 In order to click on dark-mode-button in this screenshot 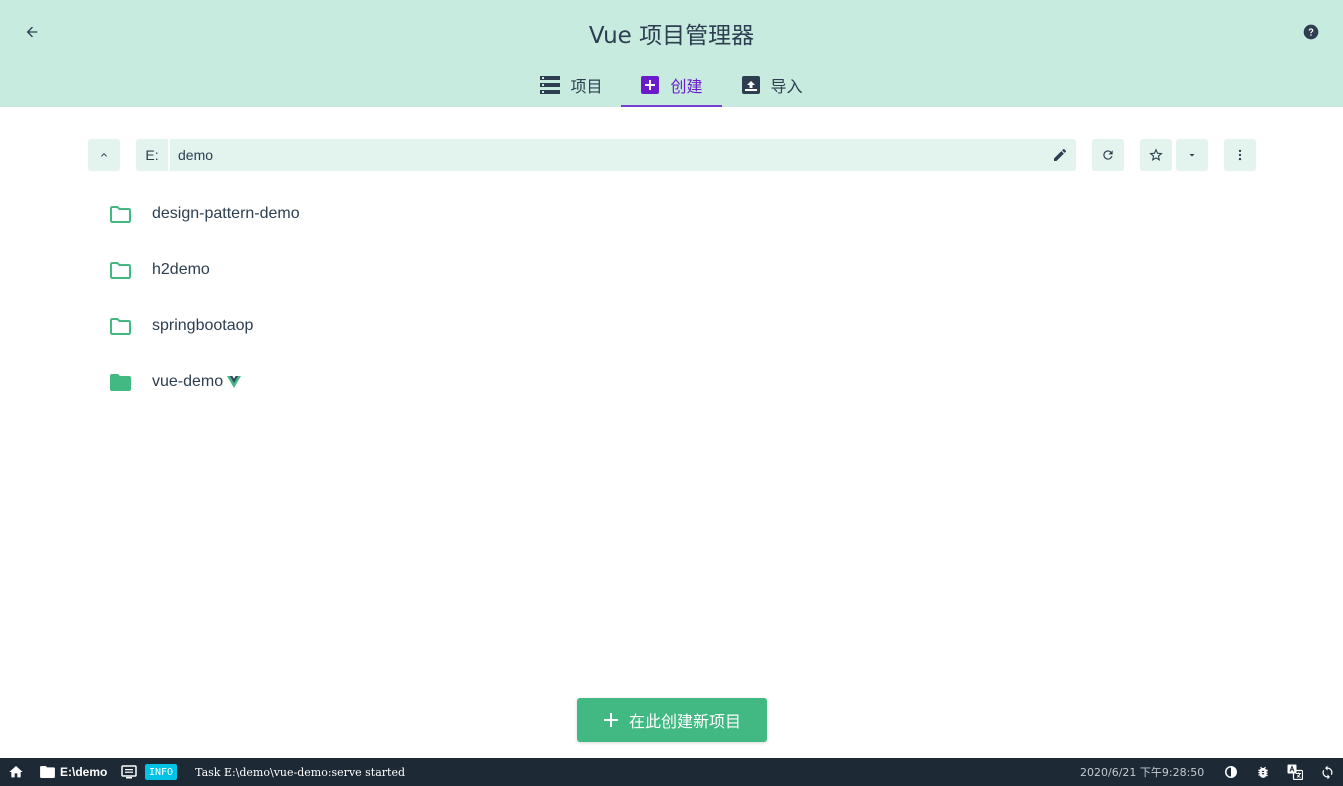, I will do `click(1231, 772)`.